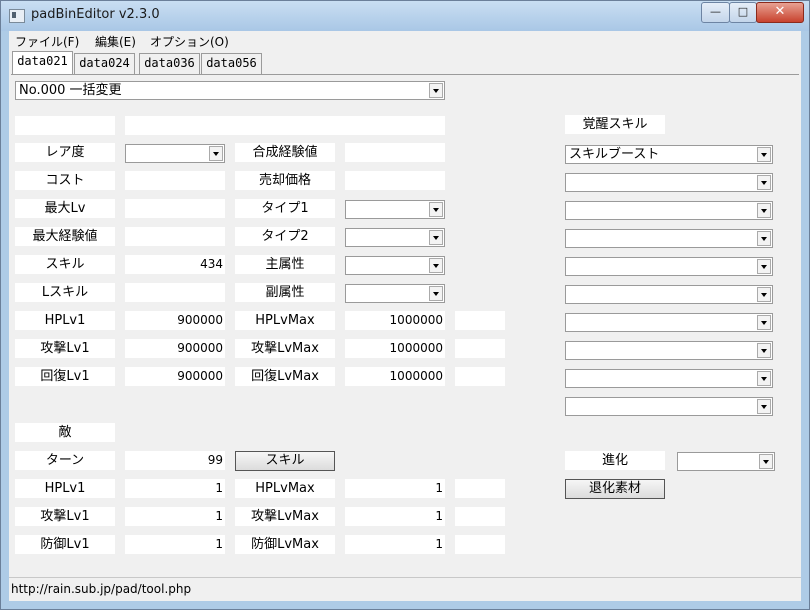 Image resolution: width=810 pixels, height=610 pixels. I want to click on hp-extra-field, so click(480, 320).